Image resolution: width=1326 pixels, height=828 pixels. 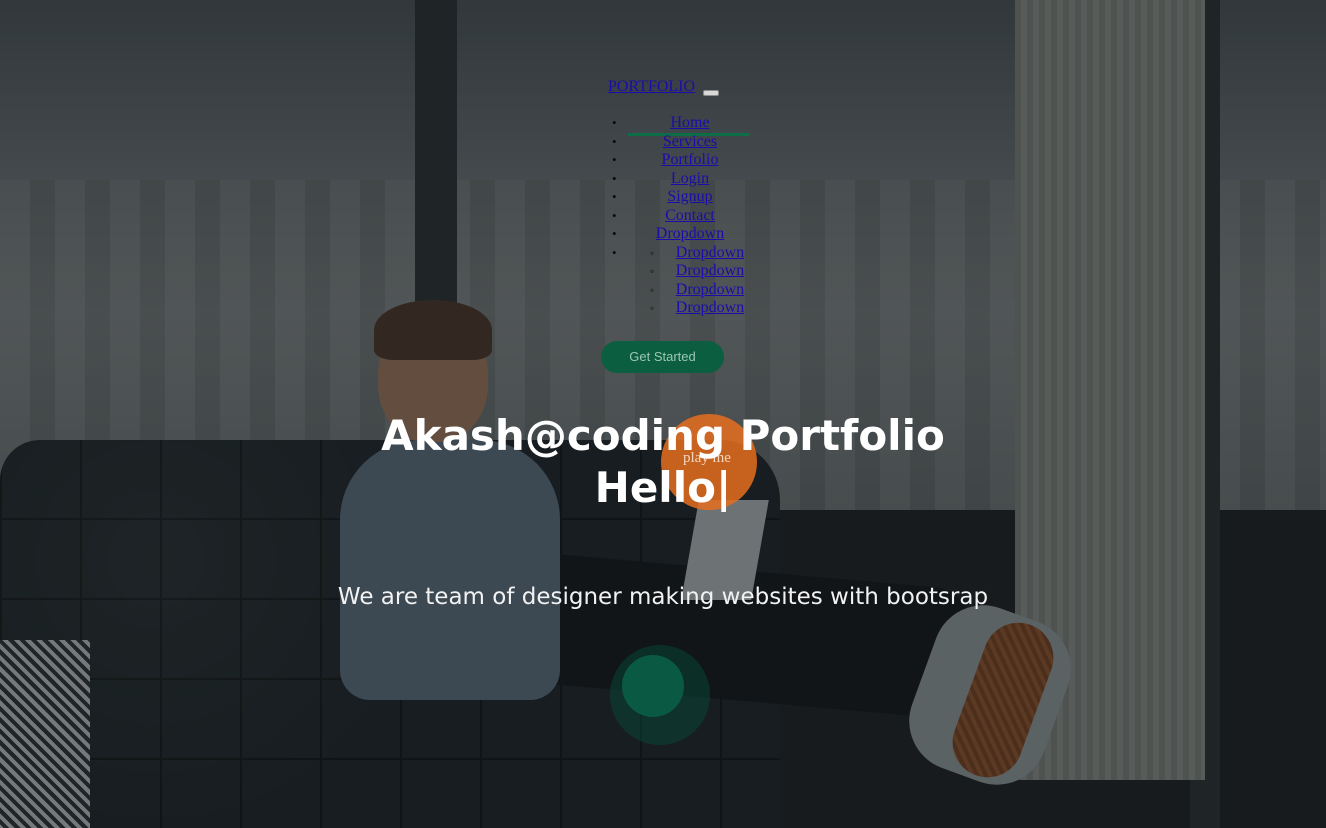 I want to click on hero-title: Akash@coding Portfolio Hello|, so click(x=663, y=462).